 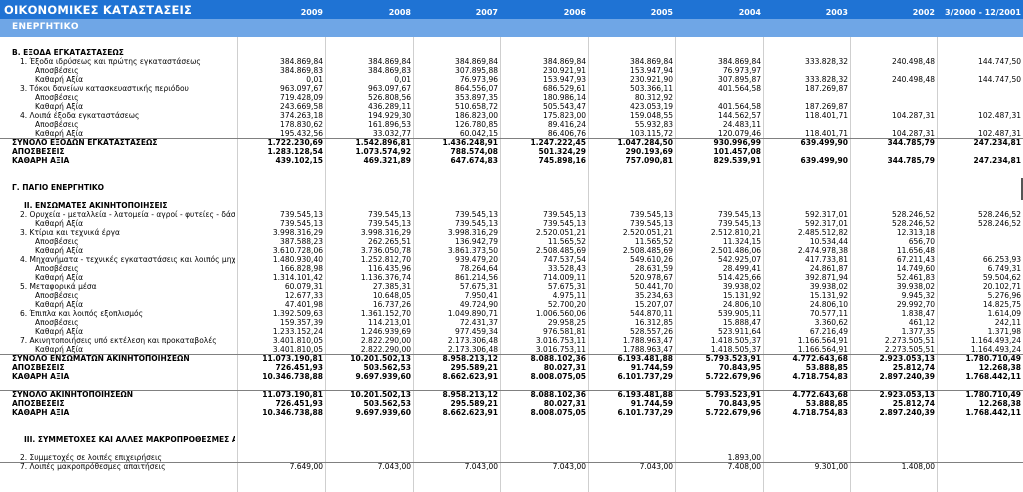 I want to click on value-cell: 503.562,53, so click(x=387, y=367).